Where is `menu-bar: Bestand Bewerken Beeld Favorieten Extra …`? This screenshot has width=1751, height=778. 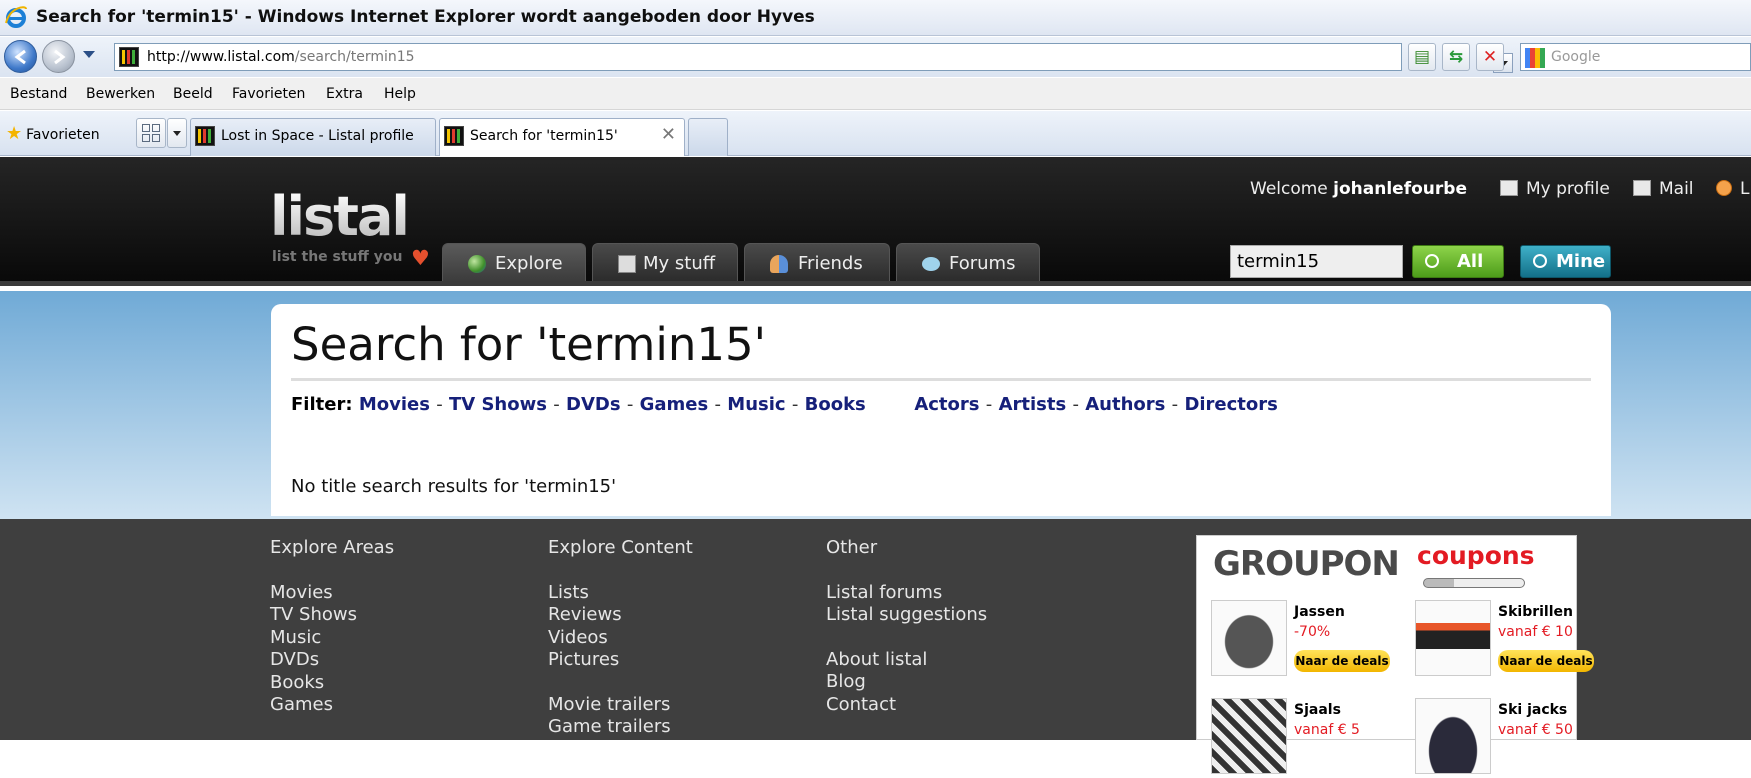
menu-bar: Bestand Bewerken Beeld Favorieten Extra … is located at coordinates (875, 94).